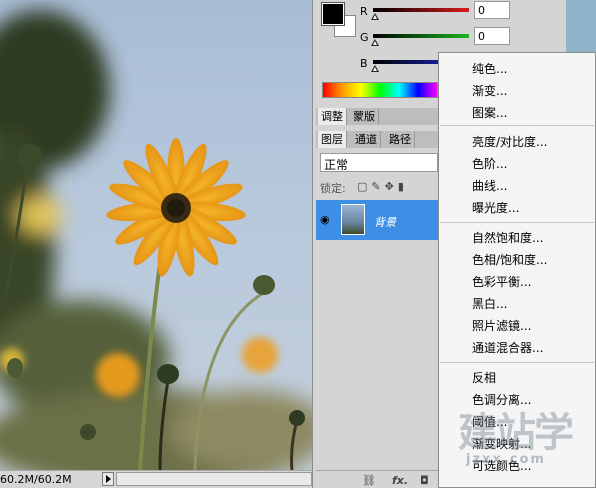 The image size is (596, 488). I want to click on red-slider-thumb, so click(375, 16).